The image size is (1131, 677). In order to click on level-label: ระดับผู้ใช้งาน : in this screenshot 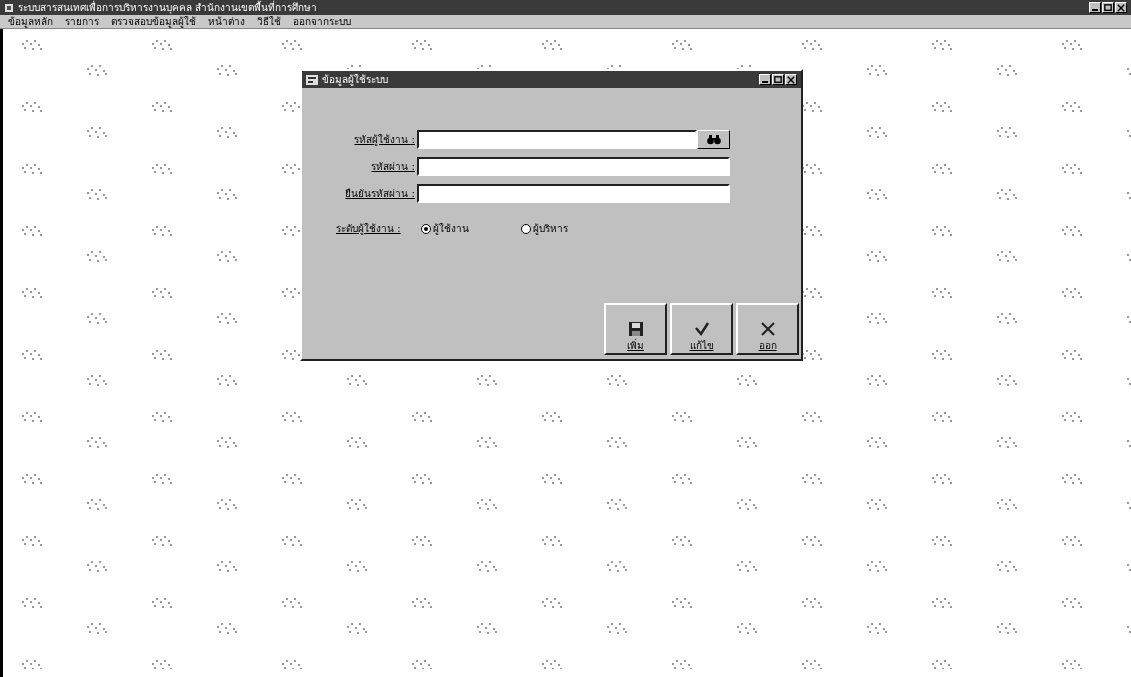, I will do `click(368, 229)`.